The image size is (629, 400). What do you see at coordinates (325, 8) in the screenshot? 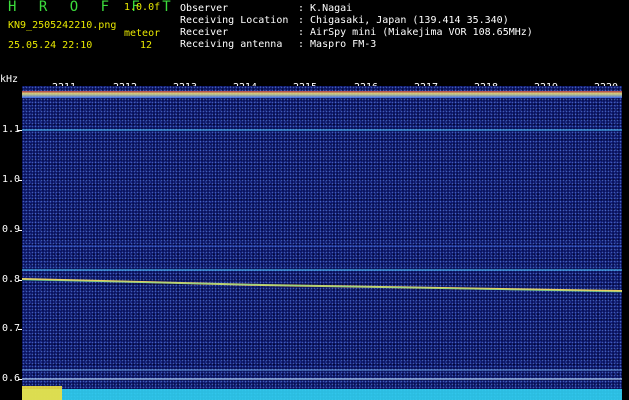
I see `info-value-observer: : K.Nagai` at bounding box center [325, 8].